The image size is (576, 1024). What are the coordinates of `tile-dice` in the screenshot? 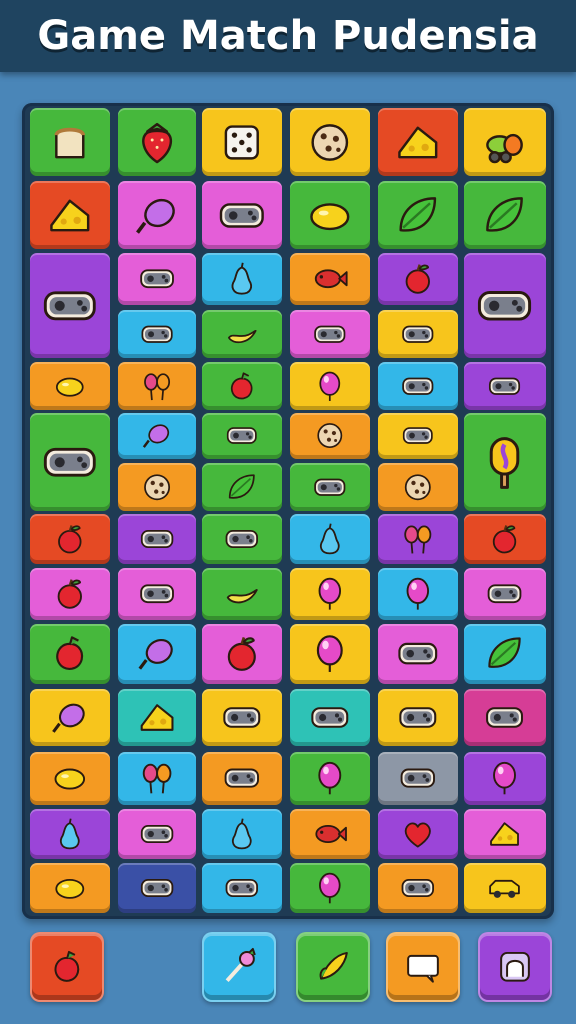 It's located at (242, 142).